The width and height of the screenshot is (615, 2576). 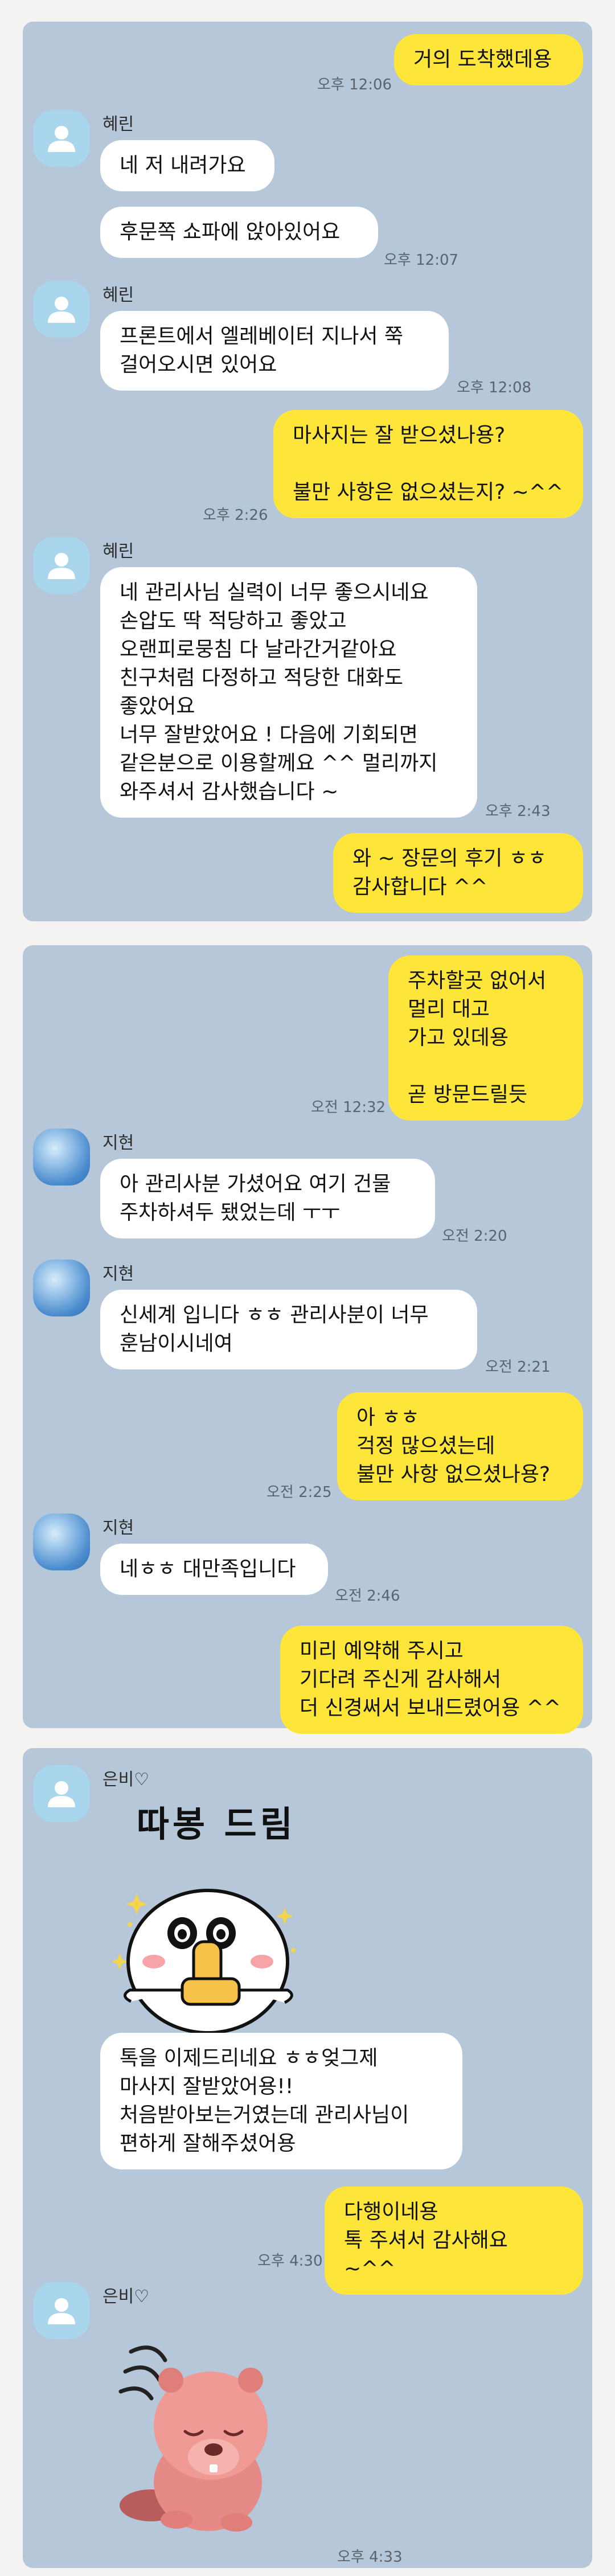 I want to click on their-message-bubble: 프론트에서 엘레베이터 지나서 쭉 걸어오시면 있어요, so click(x=274, y=351).